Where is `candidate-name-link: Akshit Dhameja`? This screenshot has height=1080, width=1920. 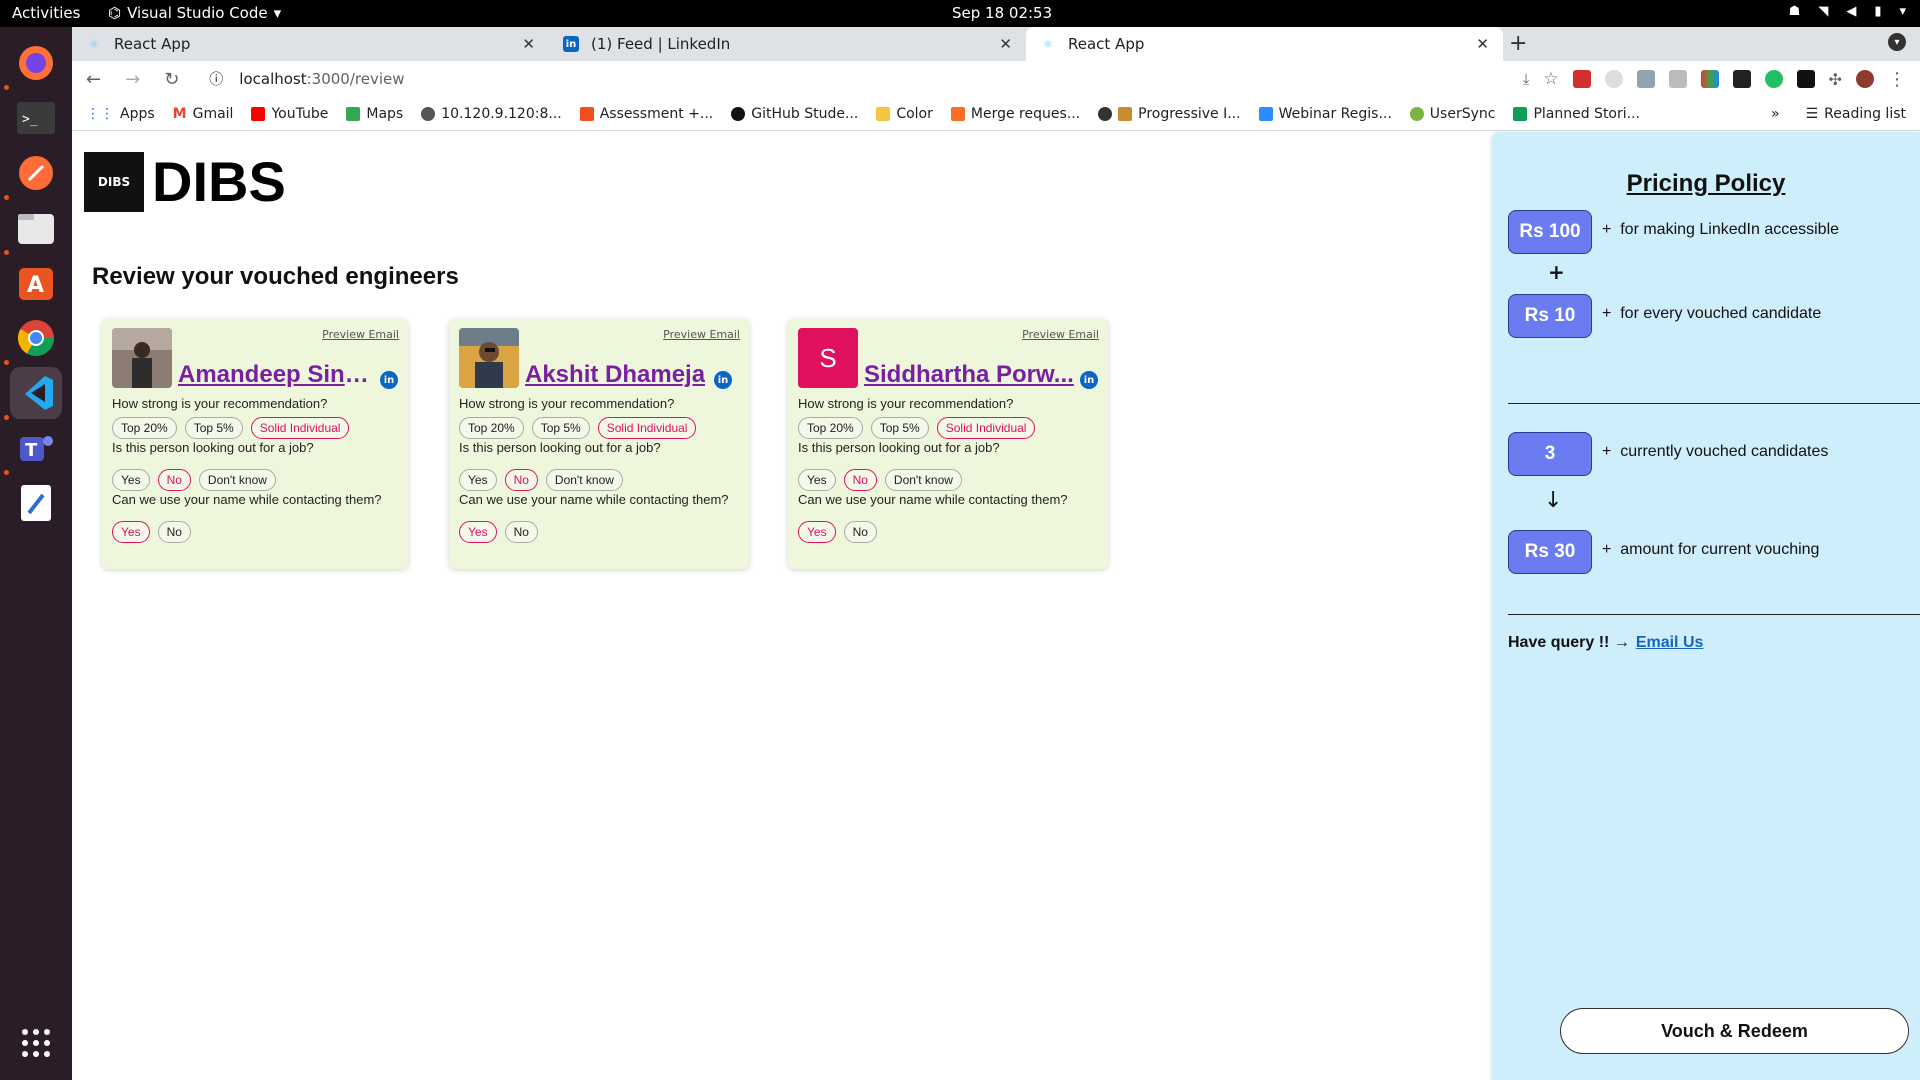 candidate-name-link: Akshit Dhameja is located at coordinates (615, 375).